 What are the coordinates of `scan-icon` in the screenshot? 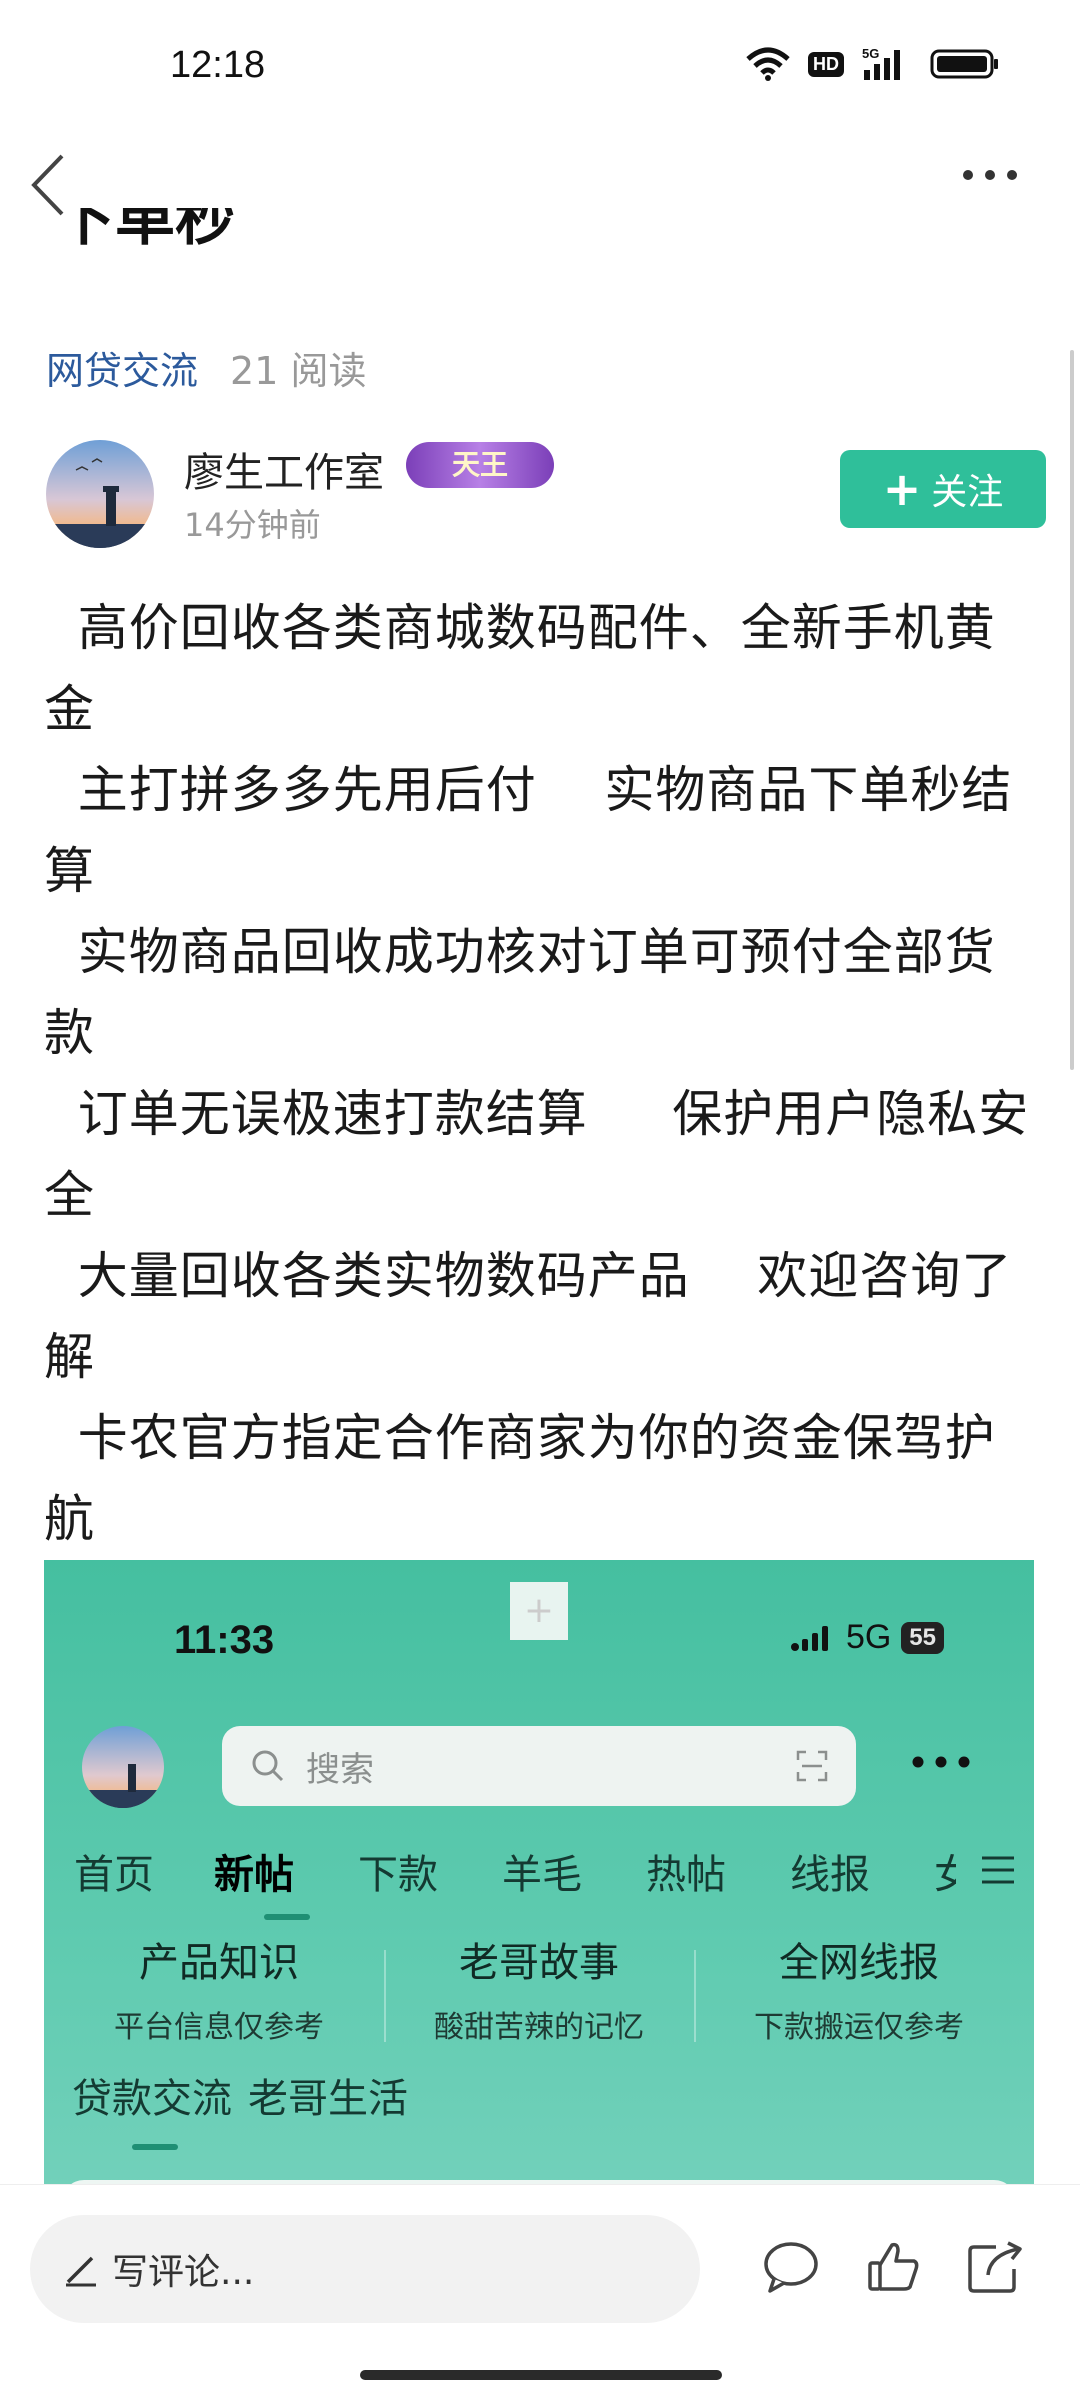 It's located at (812, 1766).